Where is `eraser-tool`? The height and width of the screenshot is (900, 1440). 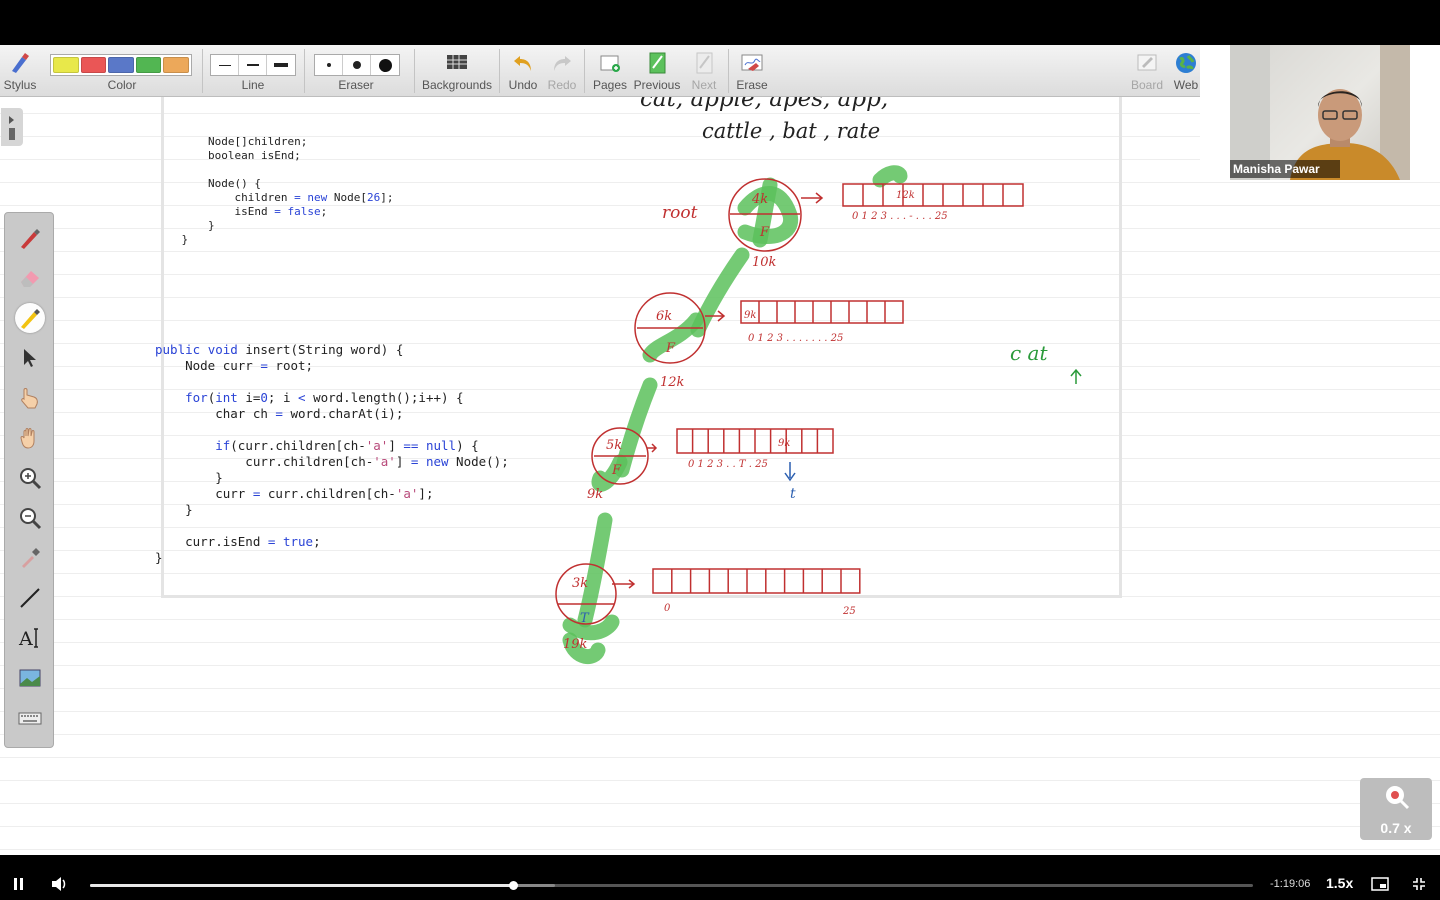
eraser-tool is located at coordinates (30, 278).